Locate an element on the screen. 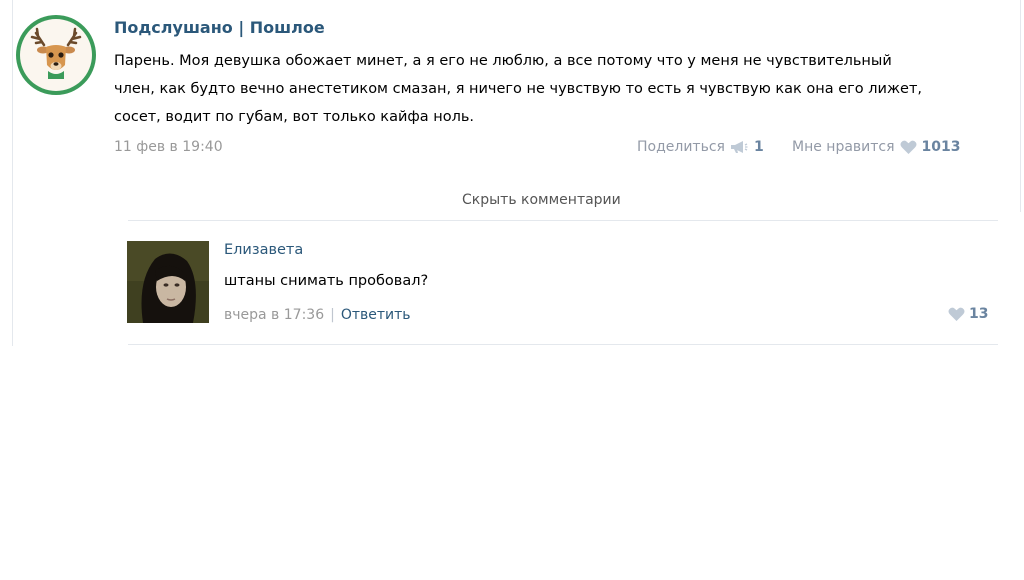 The image size is (1024, 580). share-button: Поделиться 1 is located at coordinates (700, 147).